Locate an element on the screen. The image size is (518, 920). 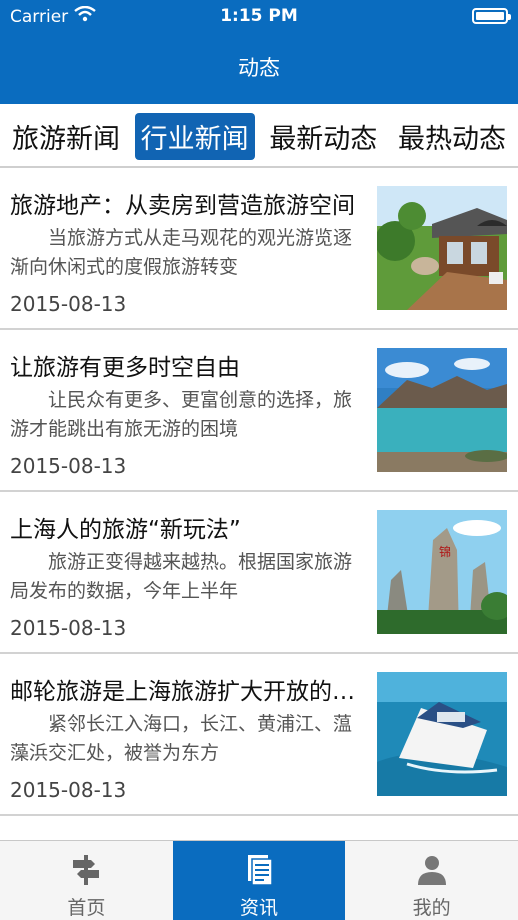
tab-industry-news: 行业新闻 is located at coordinates (194, 136).